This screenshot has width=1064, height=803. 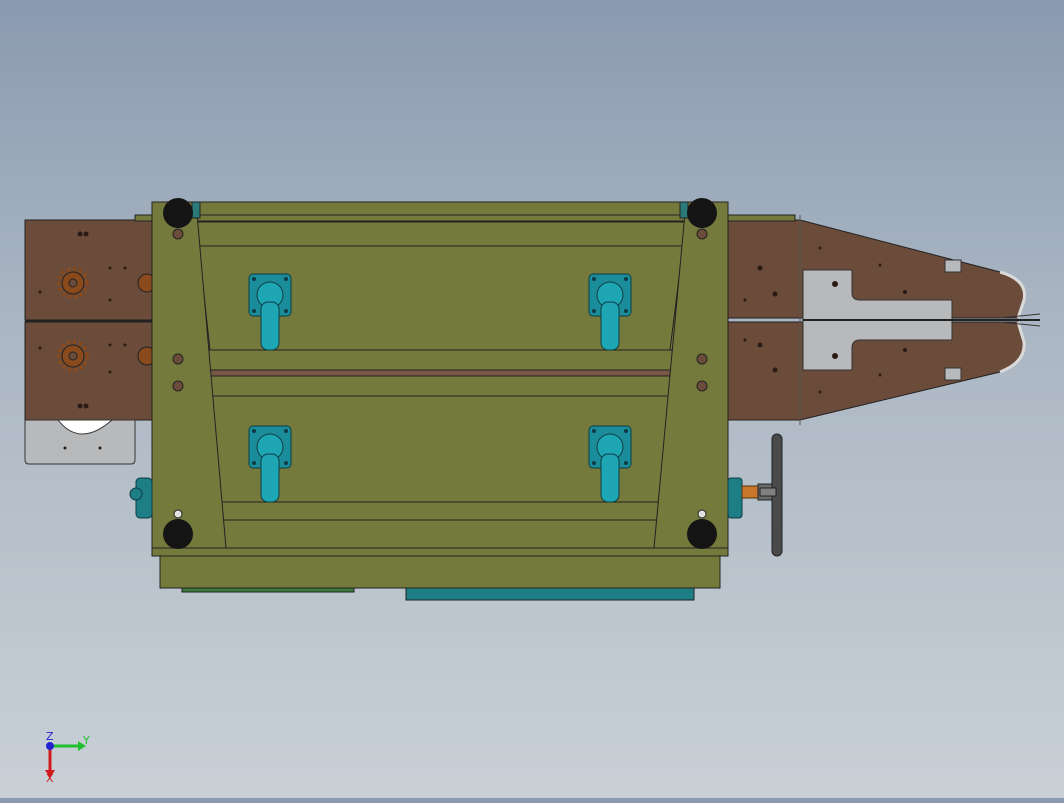 I want to click on triad-label-x: X, so click(x=50, y=778).